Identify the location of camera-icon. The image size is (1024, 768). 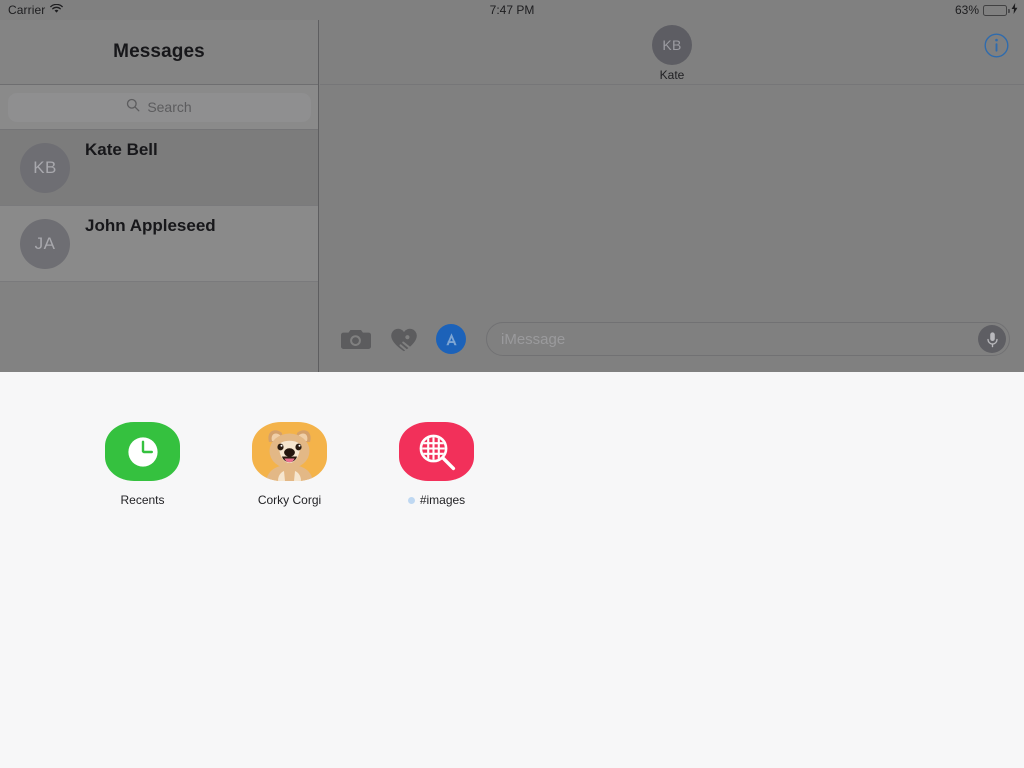
(356, 339).